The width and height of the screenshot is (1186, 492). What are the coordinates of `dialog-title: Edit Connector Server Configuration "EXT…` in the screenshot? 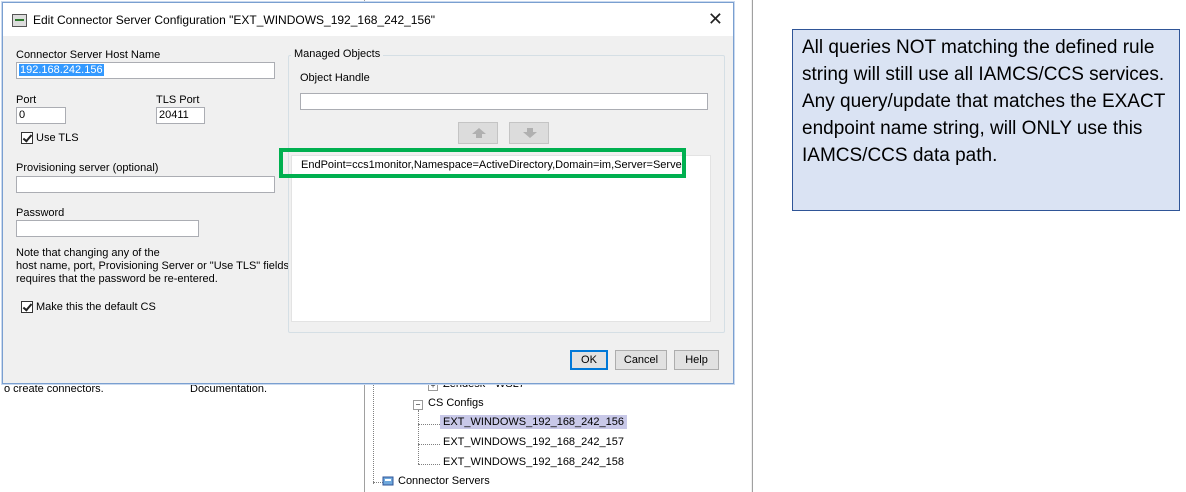 It's located at (234, 20).